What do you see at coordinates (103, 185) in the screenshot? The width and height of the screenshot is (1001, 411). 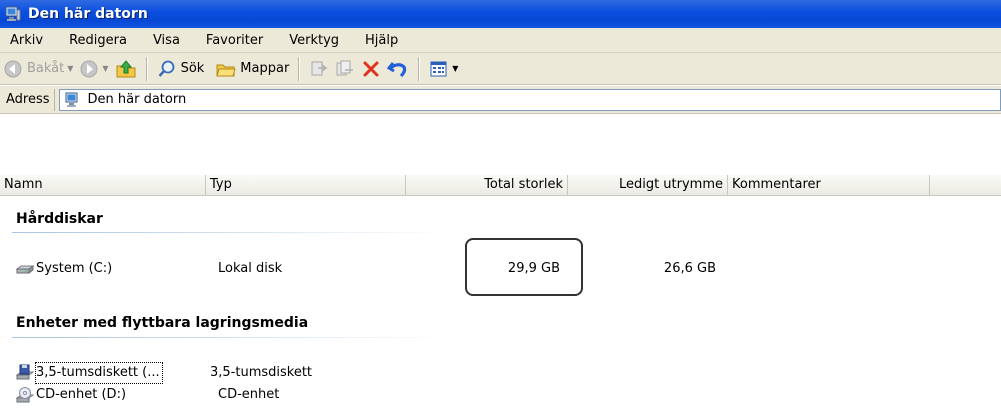 I see `column-name: Namn` at bounding box center [103, 185].